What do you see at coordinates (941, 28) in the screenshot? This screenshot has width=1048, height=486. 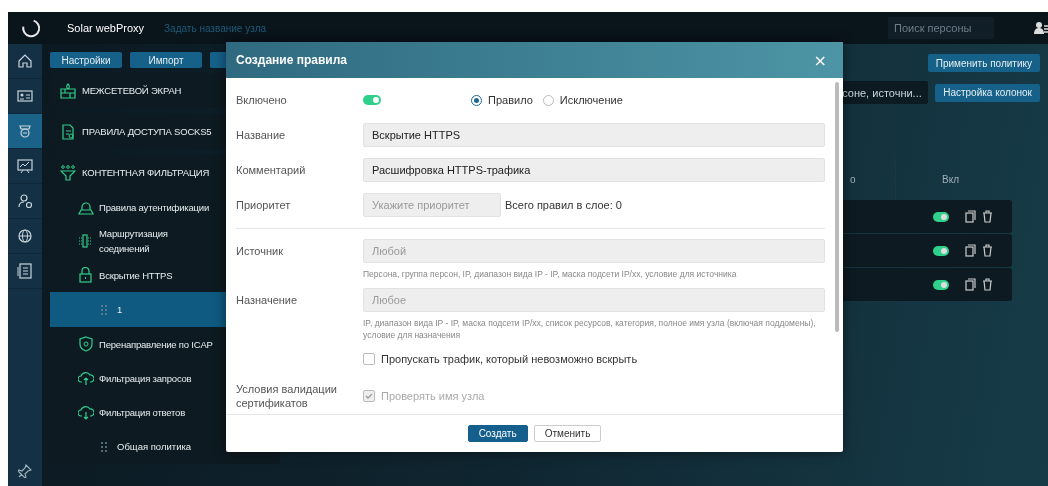 I see `person-search-field: Поиск персоны` at bounding box center [941, 28].